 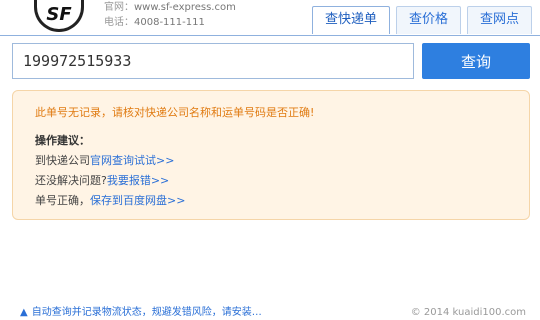 I want to click on sf-logo: SF, so click(x=59, y=16).